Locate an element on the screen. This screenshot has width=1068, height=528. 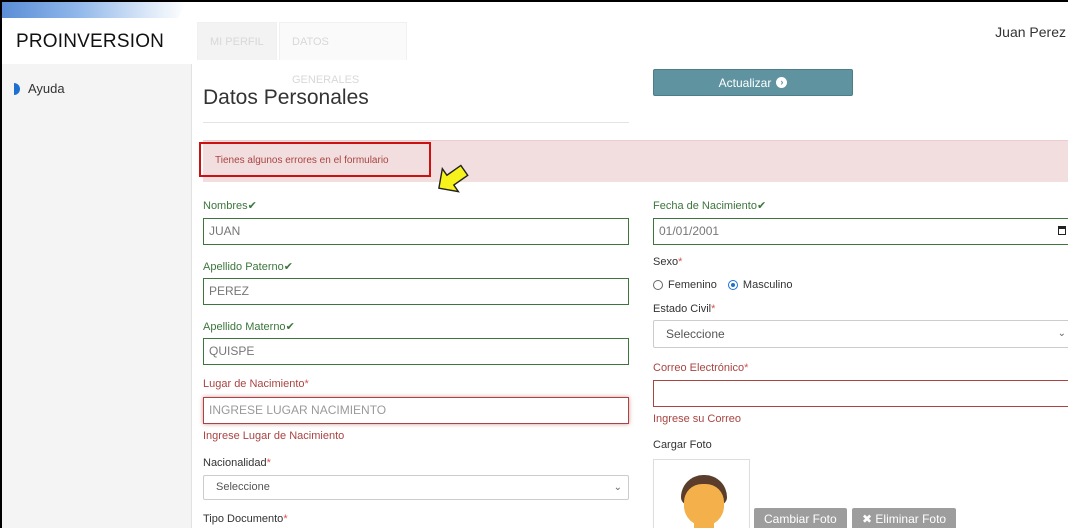
radio-masculino-label: Masculino is located at coordinates (767, 285).